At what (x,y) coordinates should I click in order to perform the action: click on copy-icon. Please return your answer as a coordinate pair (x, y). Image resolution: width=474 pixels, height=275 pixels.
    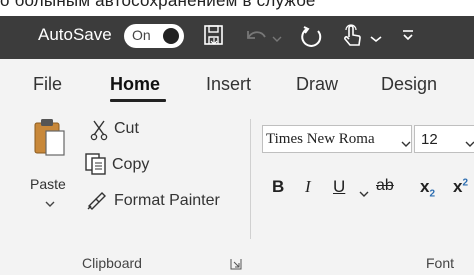
    Looking at the image, I should click on (96, 166).